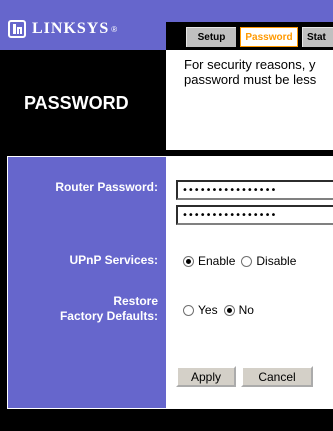 Image resolution: width=333 pixels, height=431 pixels. I want to click on upnp-disable-label: Disable, so click(276, 261).